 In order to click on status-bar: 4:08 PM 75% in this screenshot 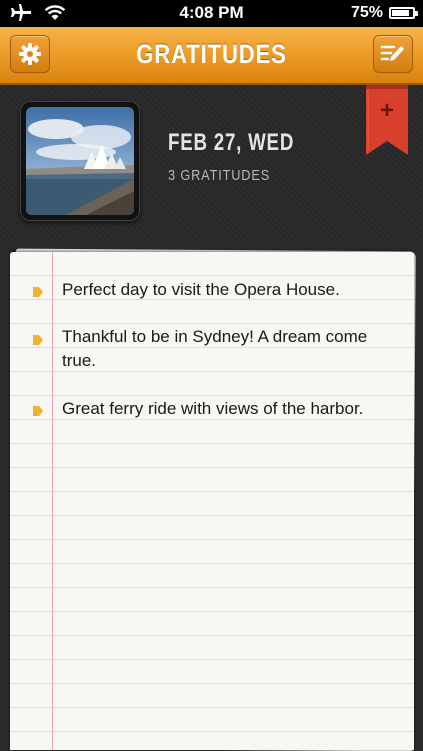, I will do `click(211, 13)`.